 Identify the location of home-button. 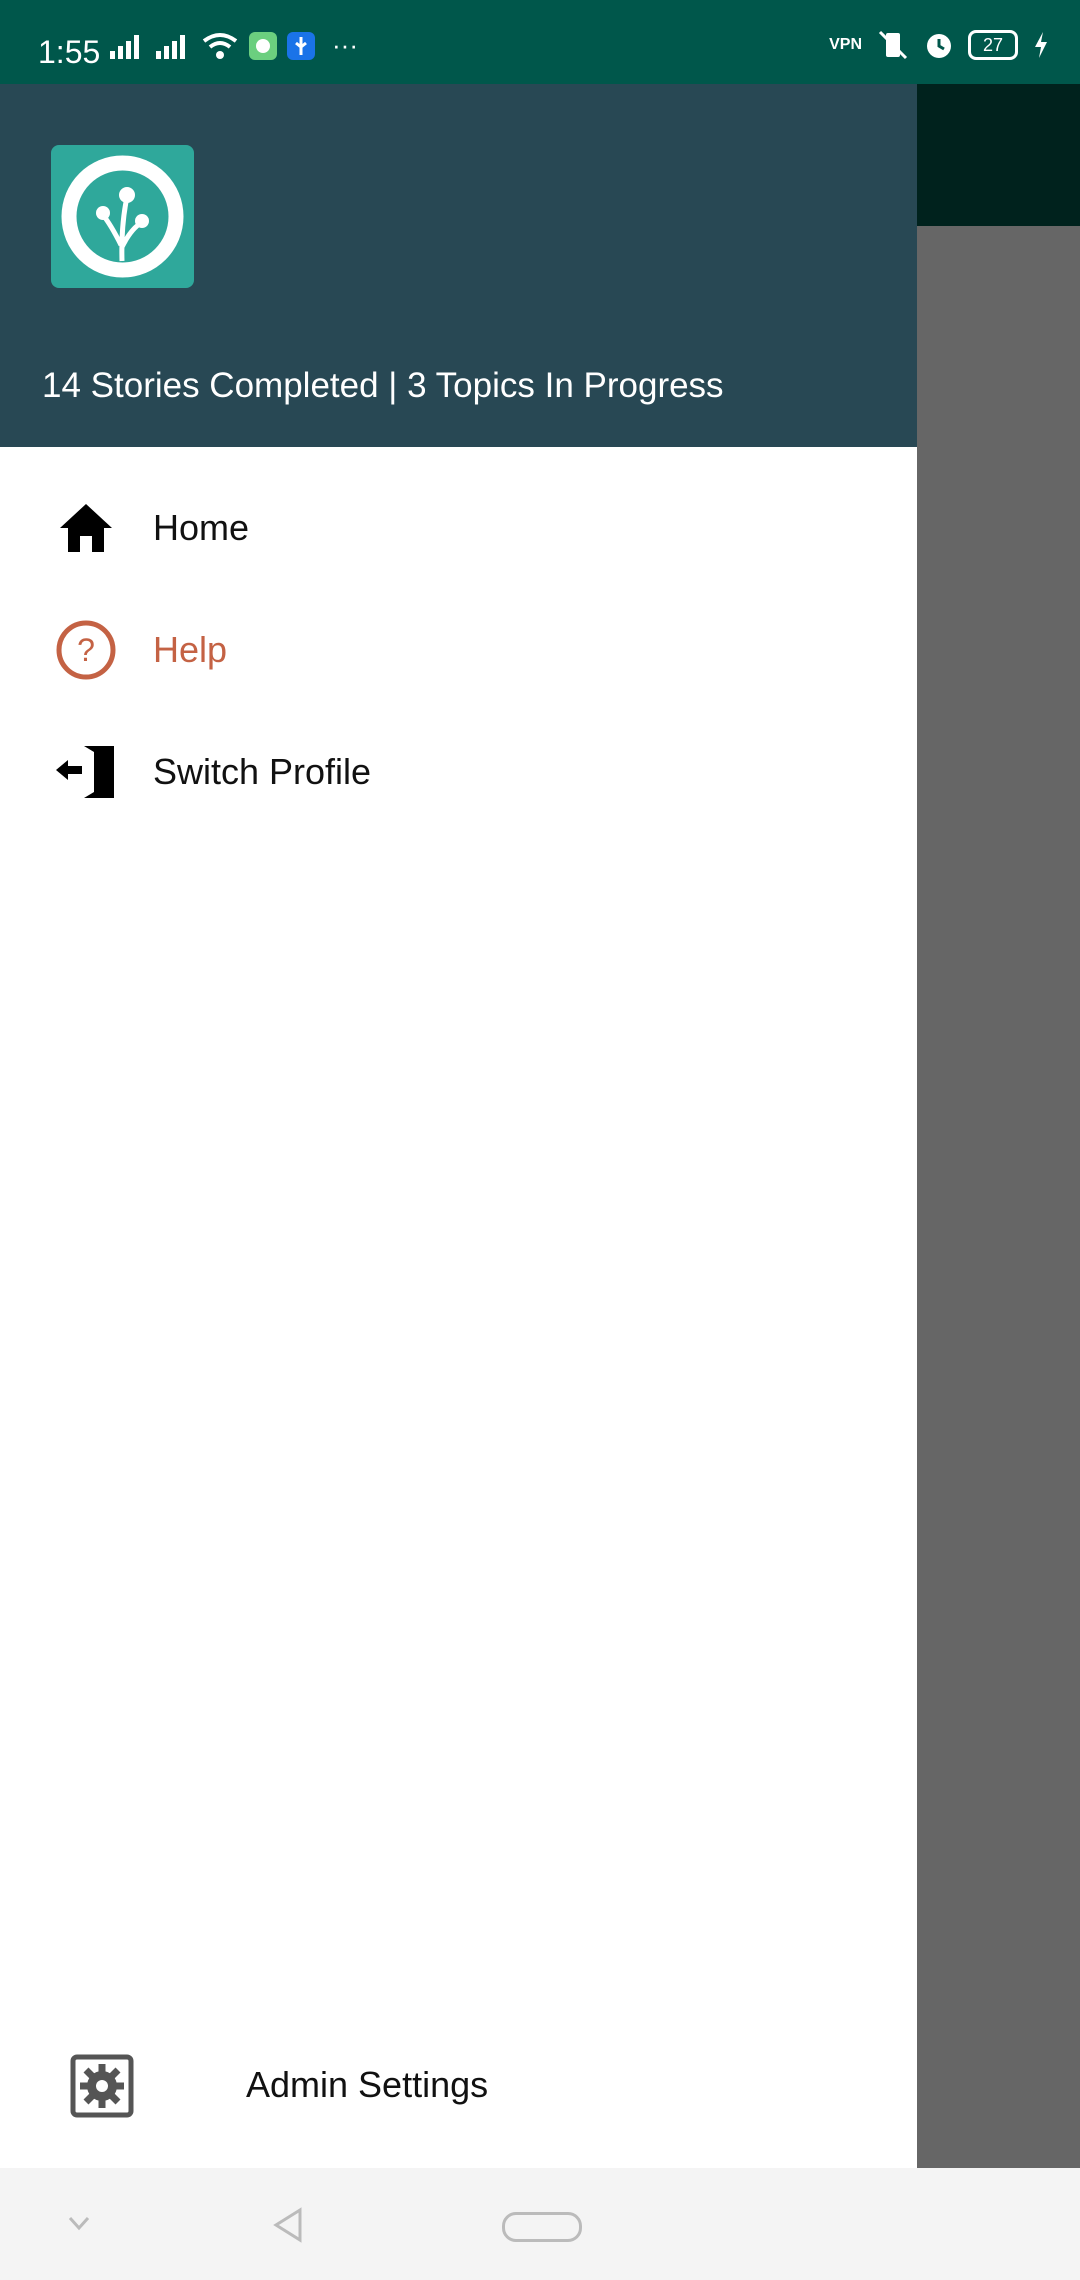
(542, 2227).